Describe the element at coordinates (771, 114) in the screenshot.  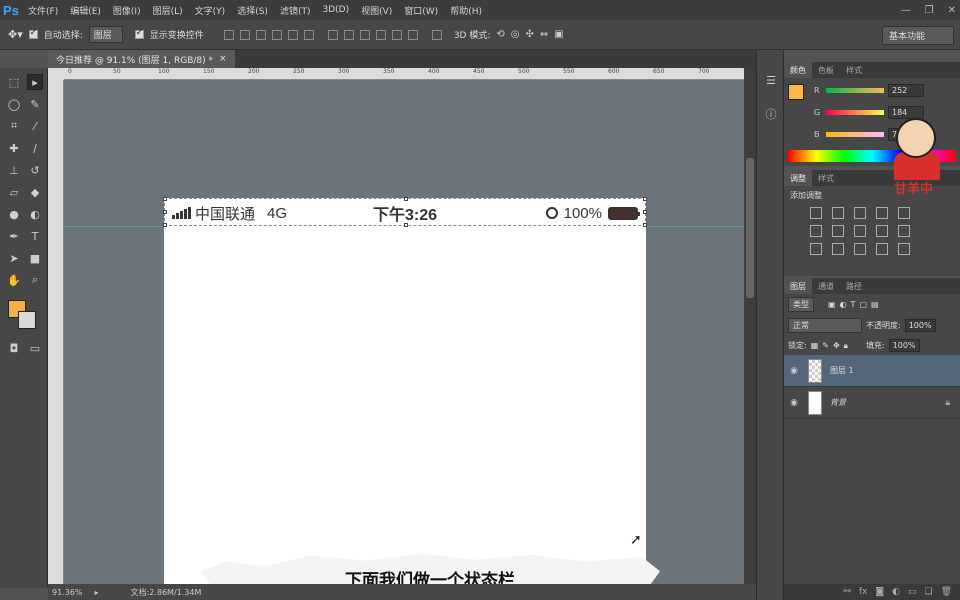
I see `info-panel-icon: ⓘ` at that location.